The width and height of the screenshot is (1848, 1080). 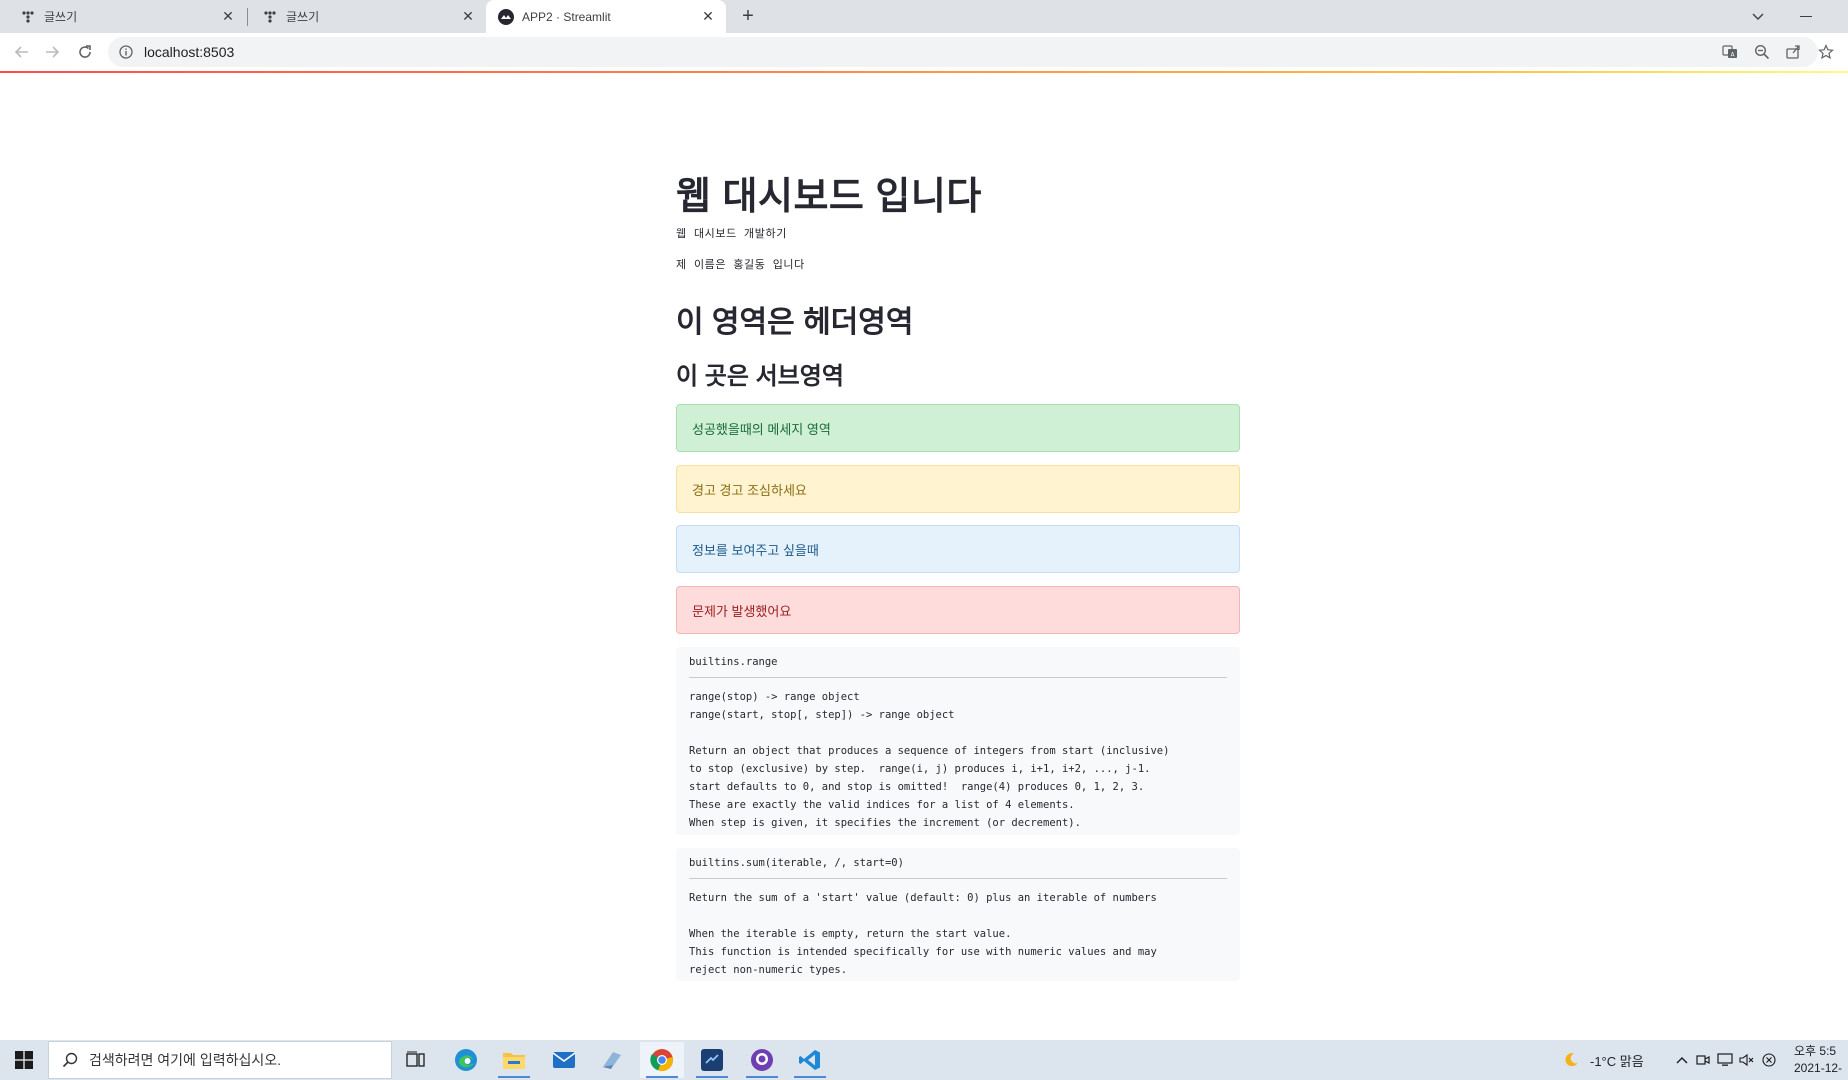 I want to click on text-line-2: 제 이름은 홍길동 입니다, so click(x=740, y=264).